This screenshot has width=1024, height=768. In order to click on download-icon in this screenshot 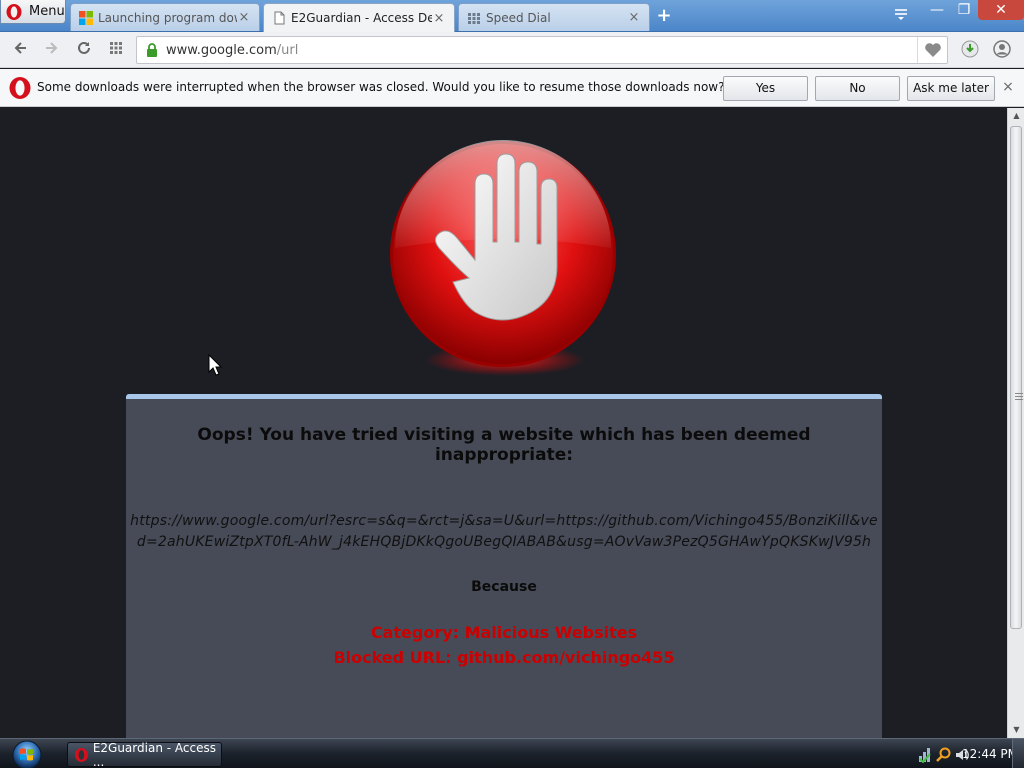, I will do `click(970, 49)`.